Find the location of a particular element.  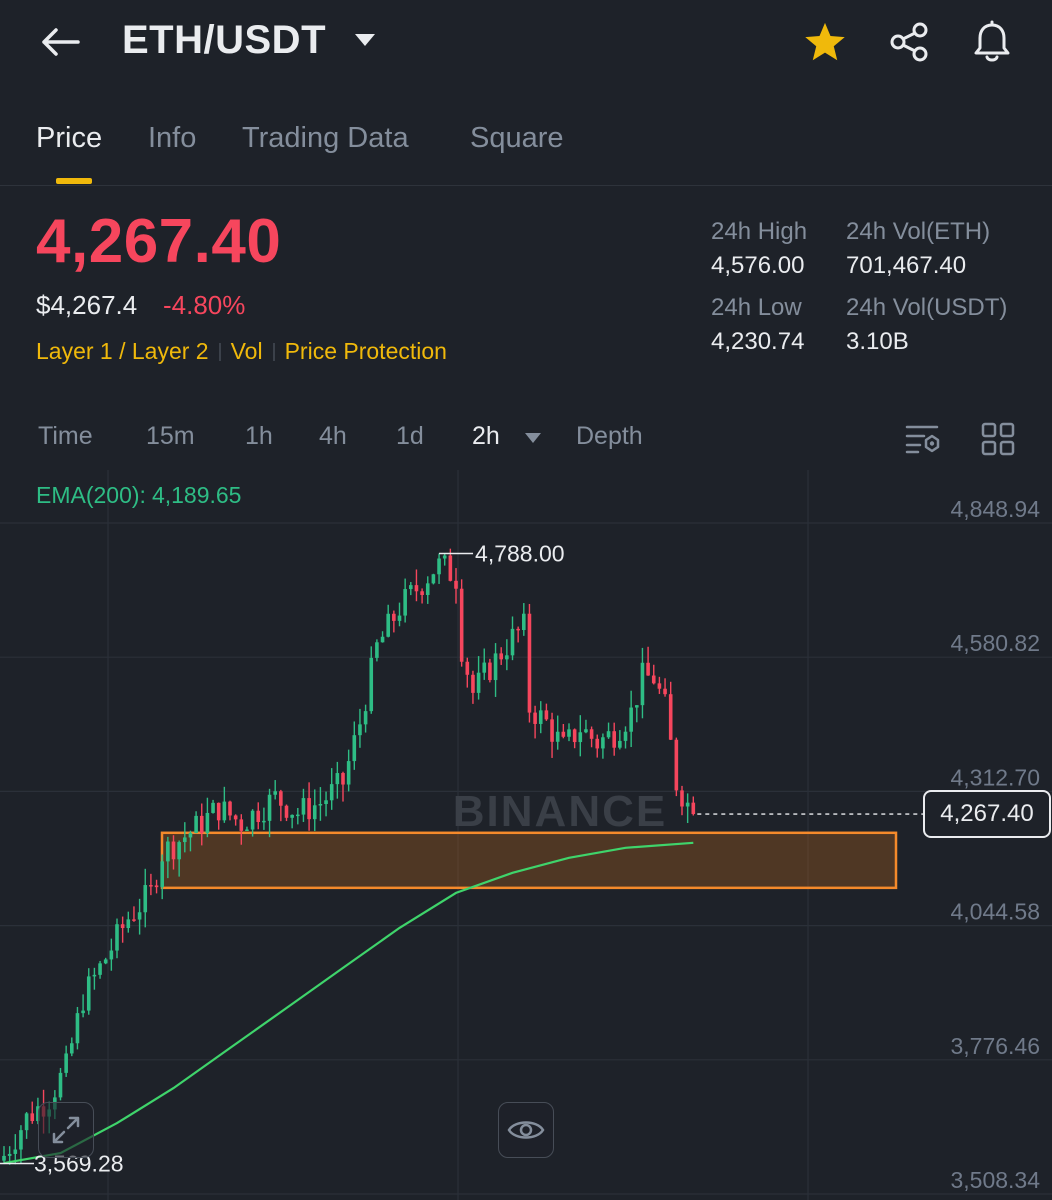

interval-bar: Time 15m 1h 4h 1d 2h Depth is located at coordinates (526, 438).